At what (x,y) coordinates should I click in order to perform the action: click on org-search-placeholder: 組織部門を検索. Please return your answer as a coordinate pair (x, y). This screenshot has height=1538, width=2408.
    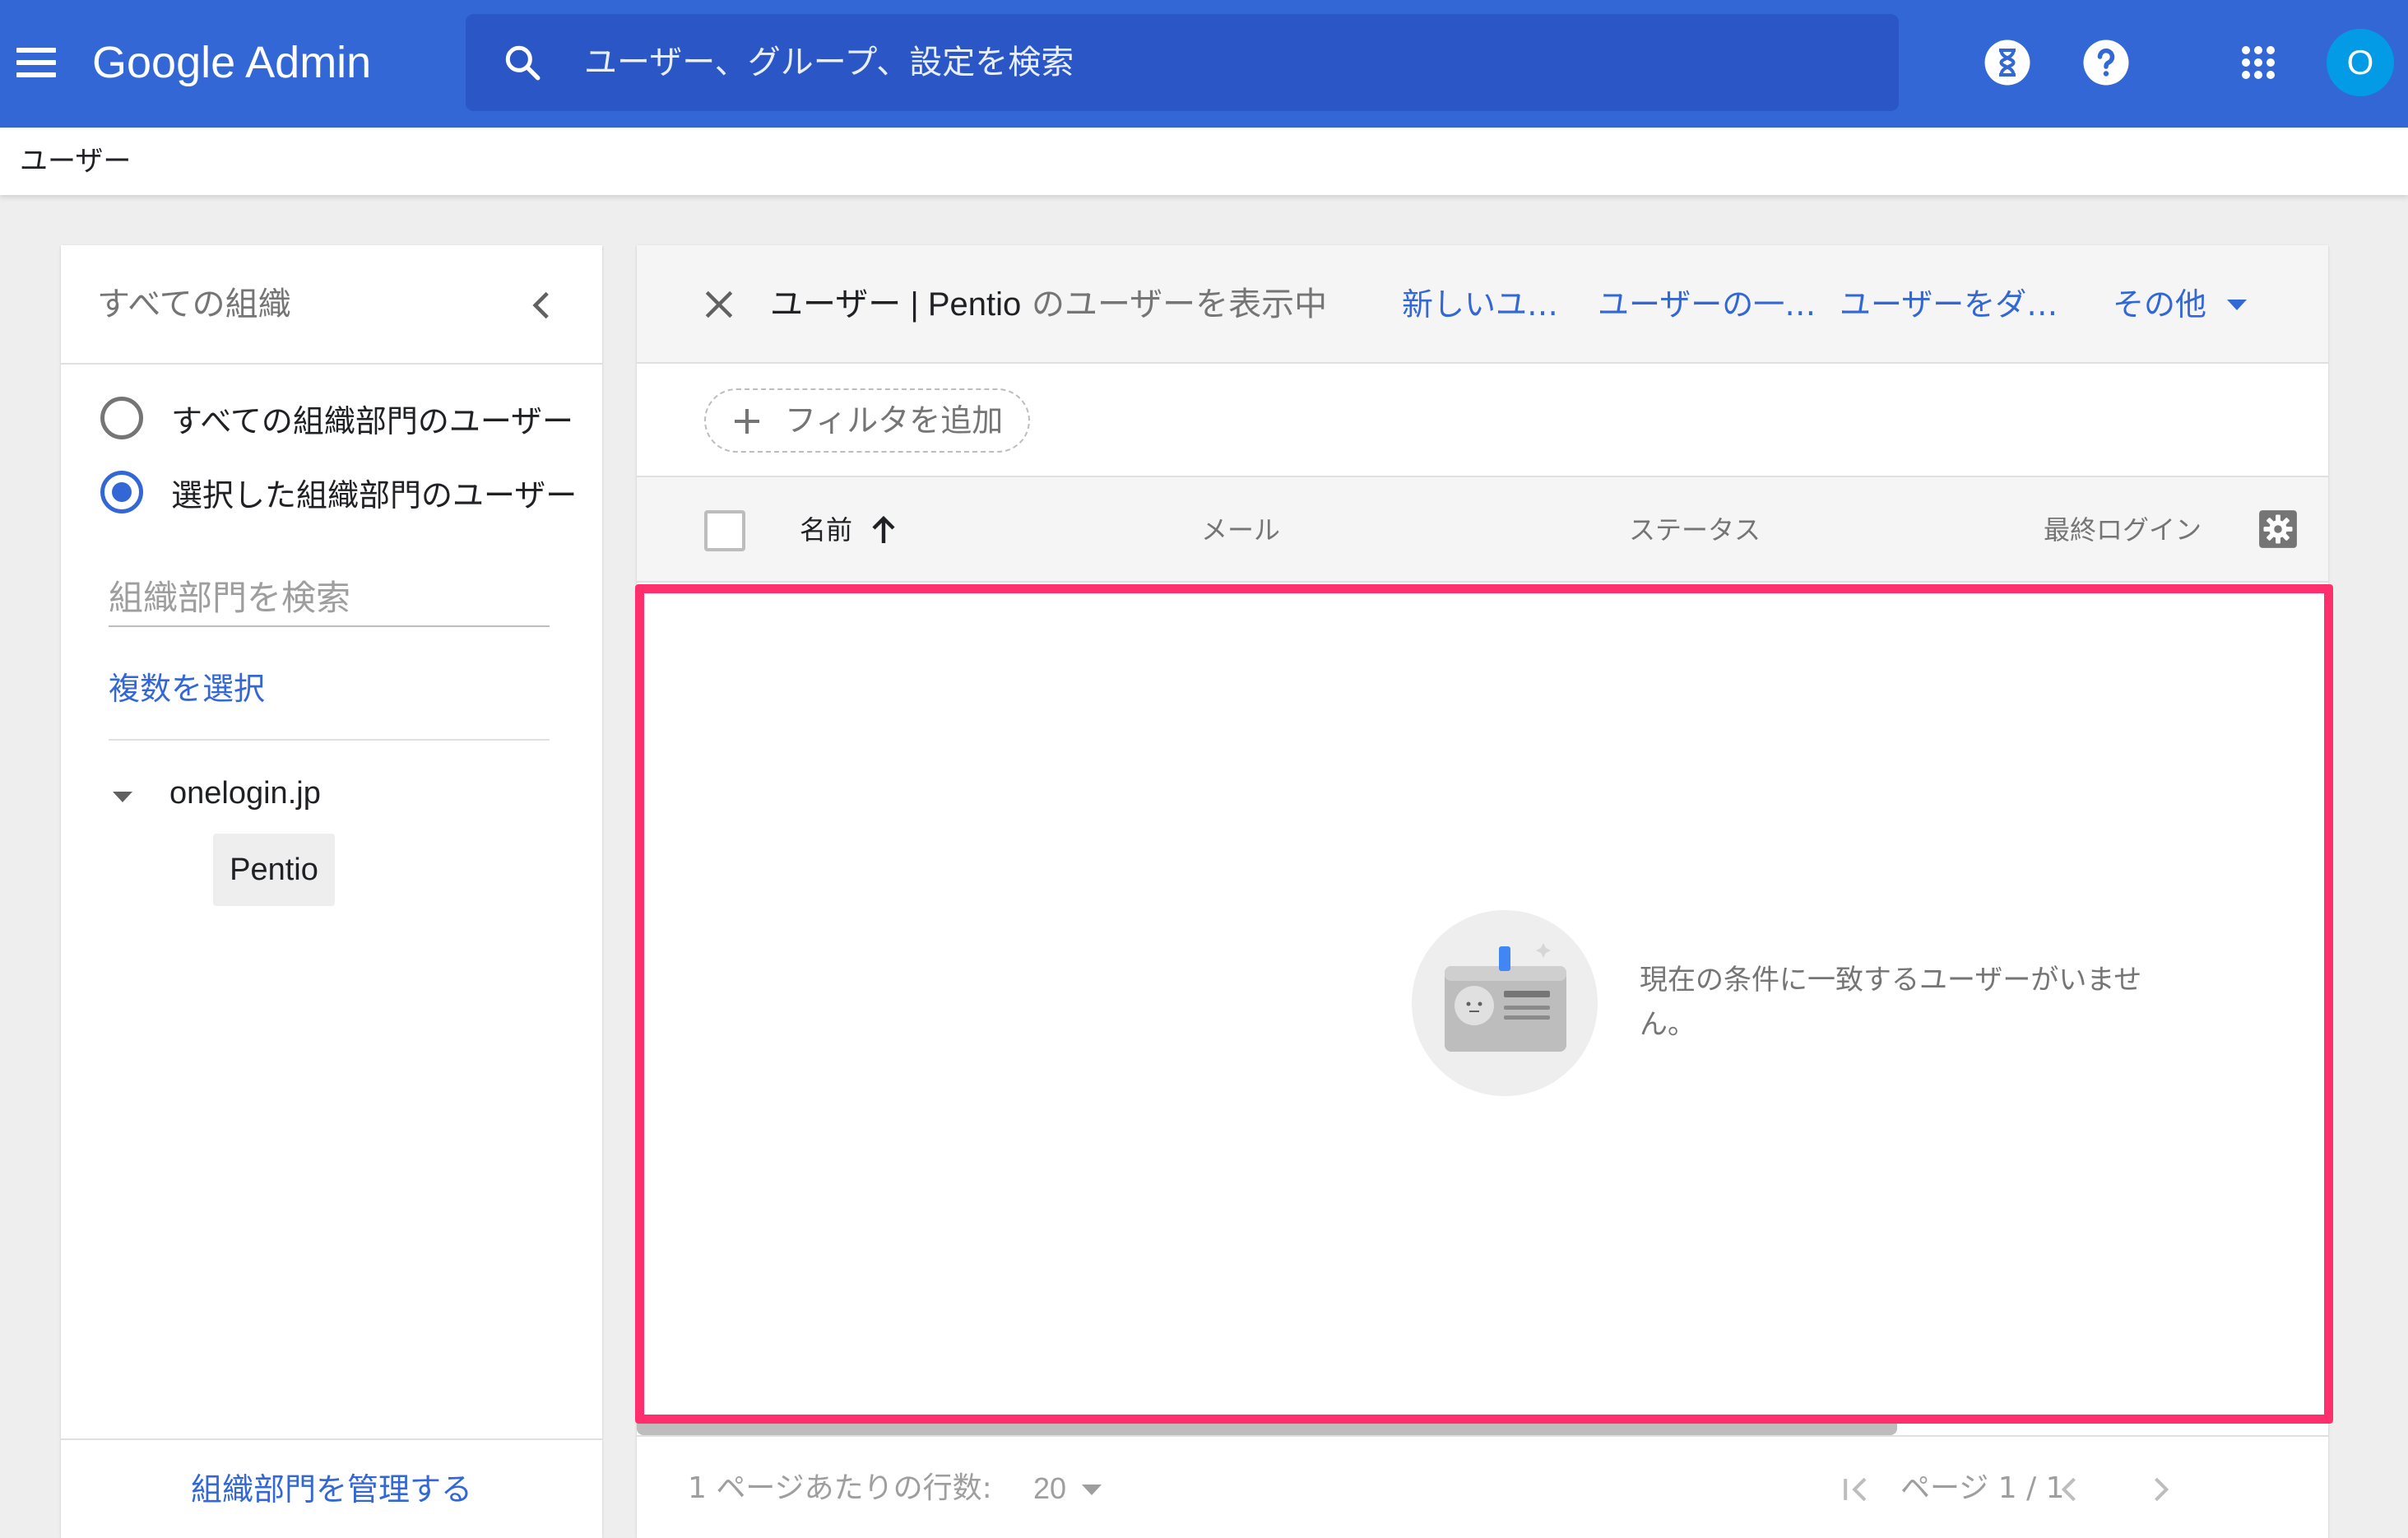
    Looking at the image, I should click on (230, 598).